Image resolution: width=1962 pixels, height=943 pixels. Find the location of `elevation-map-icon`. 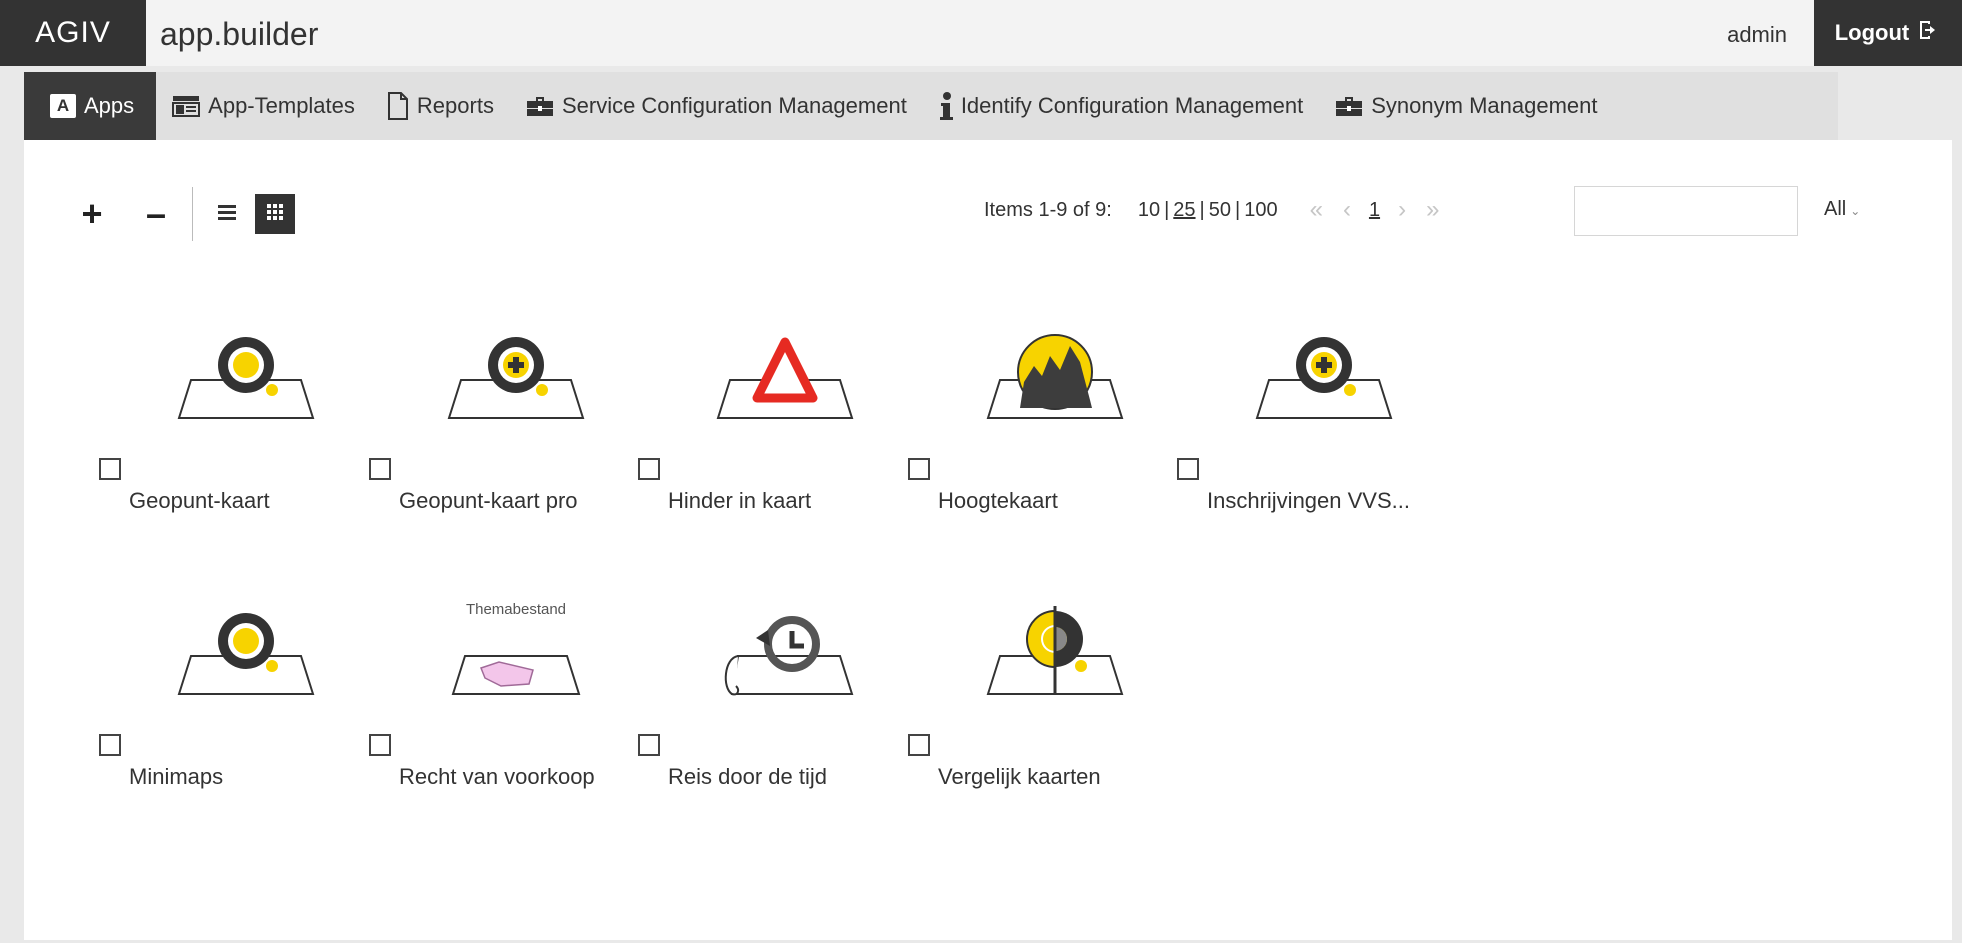

elevation-map-icon is located at coordinates (1055, 370).